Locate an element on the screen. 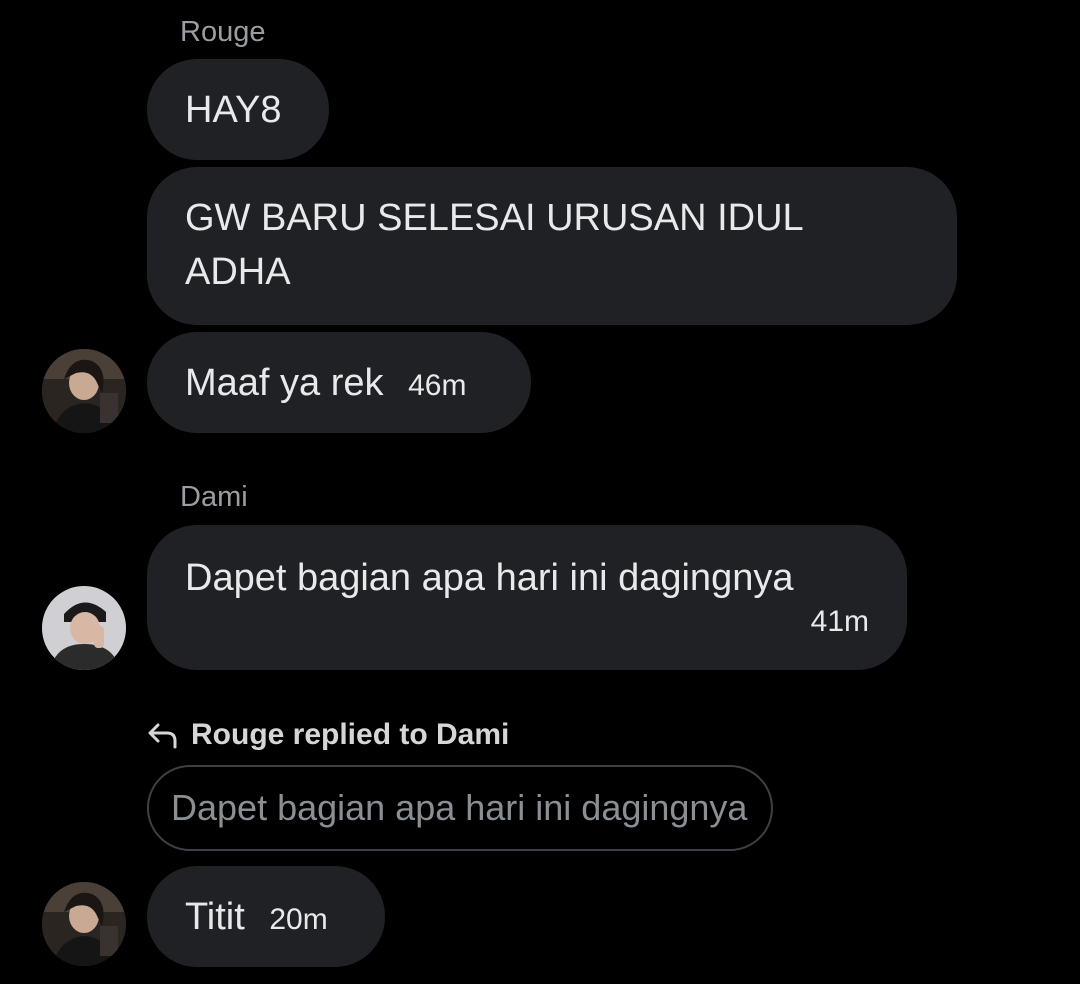  message-text: Maaf ya rek is located at coordinates (284, 383).